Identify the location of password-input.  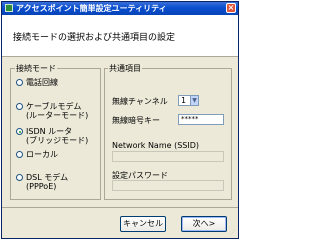
(168, 185).